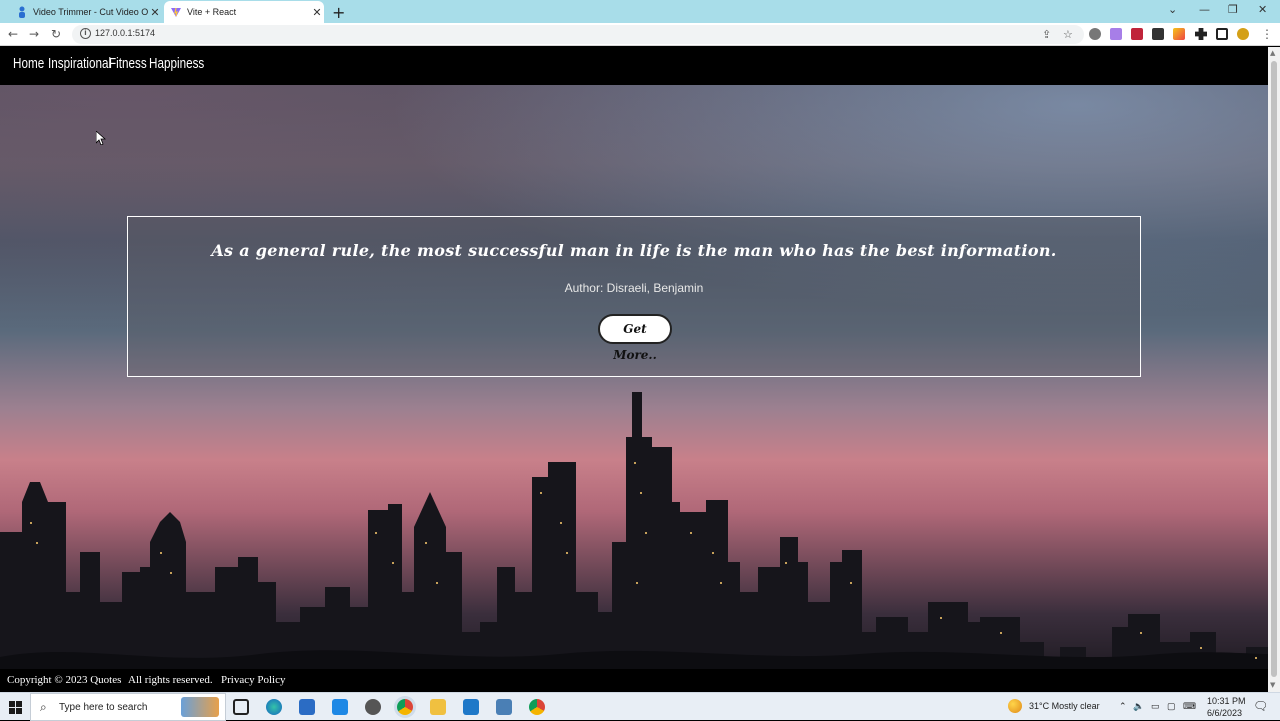 The width and height of the screenshot is (1280, 721). I want to click on tab-video-trimmer: Video Trimmer - Cut Video Onlin ✕, so click(86, 12).